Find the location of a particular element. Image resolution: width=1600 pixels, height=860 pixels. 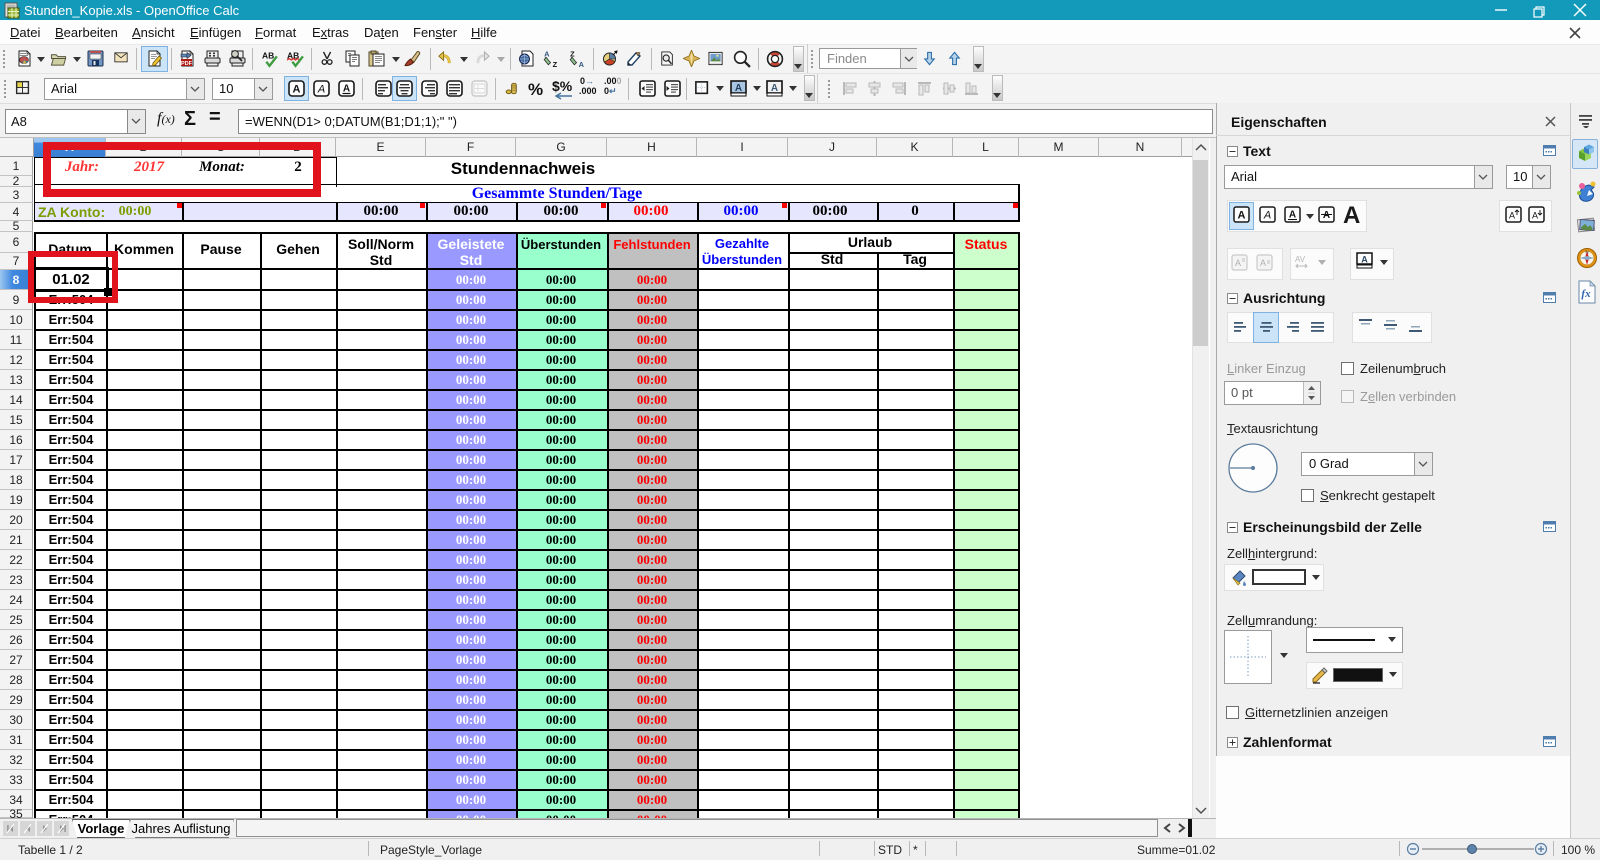

svg-text: AB is located at coordinates (268, 55).